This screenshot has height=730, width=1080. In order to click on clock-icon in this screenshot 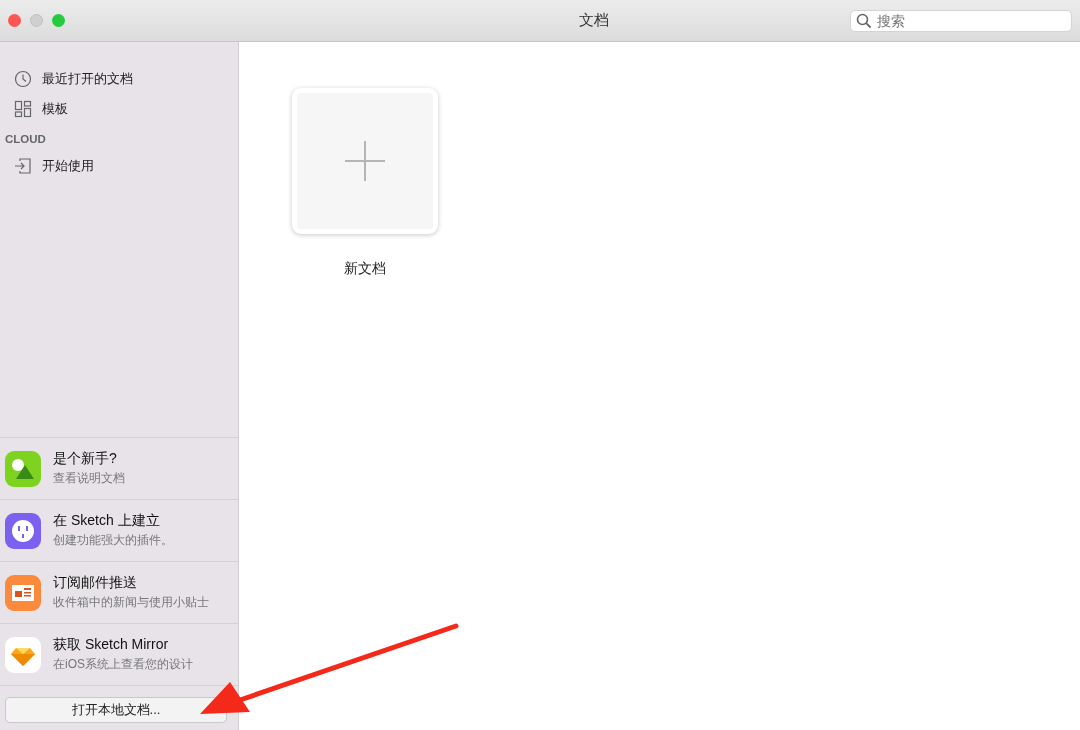, I will do `click(23, 79)`.